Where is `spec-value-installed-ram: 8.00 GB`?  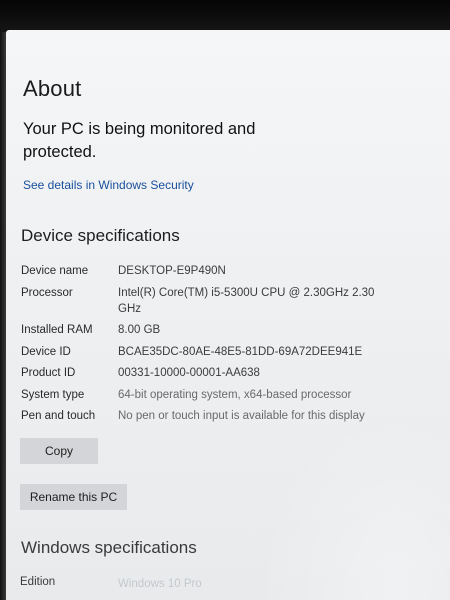 spec-value-installed-ram: 8.00 GB is located at coordinates (139, 330).